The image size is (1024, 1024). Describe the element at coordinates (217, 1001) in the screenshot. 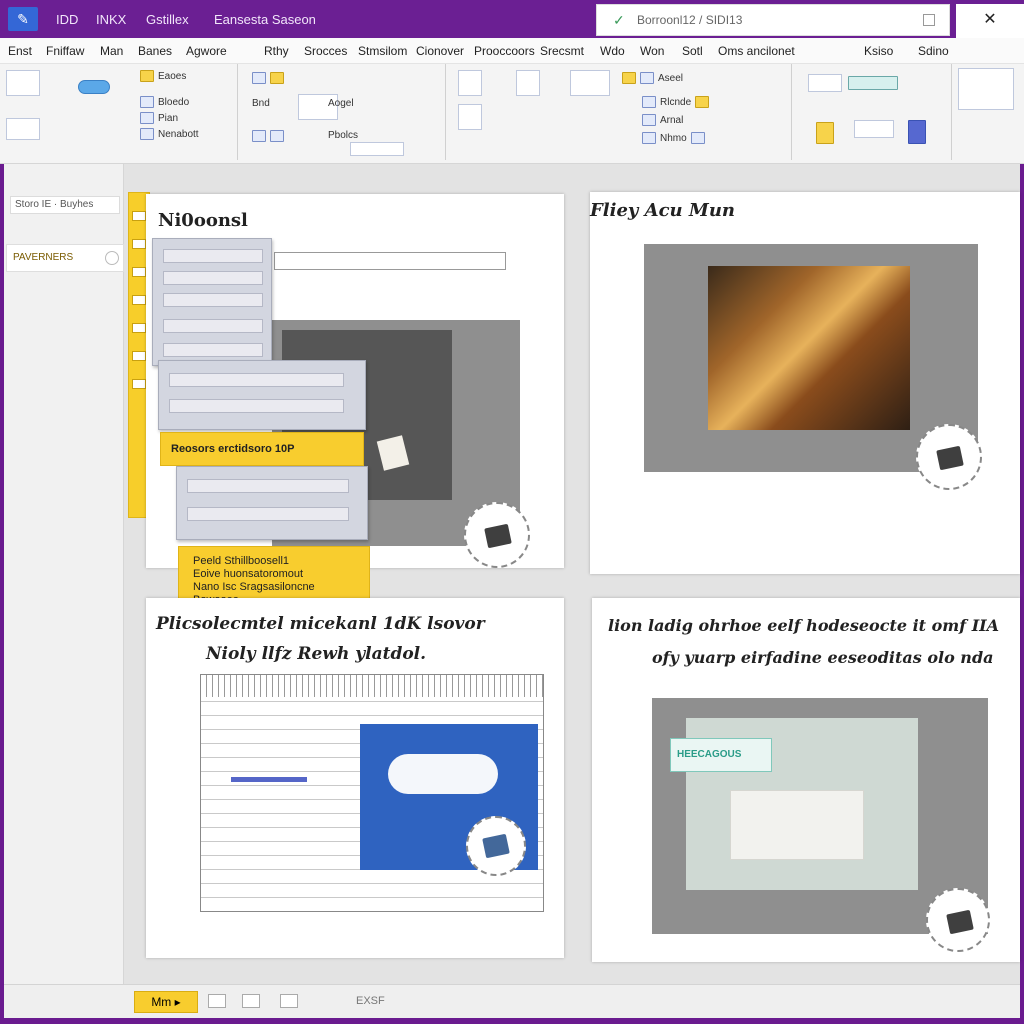

I see `layout-icon` at that location.